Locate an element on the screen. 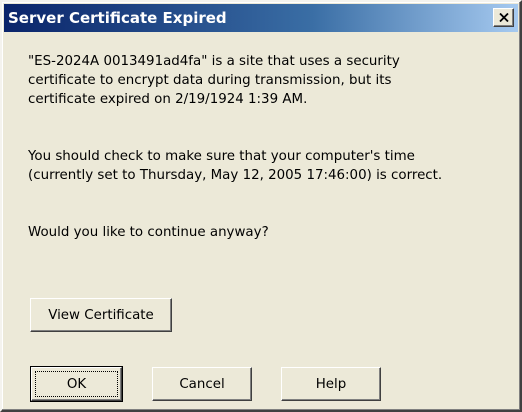  view-certificate-button: View Certificate is located at coordinates (101, 315).